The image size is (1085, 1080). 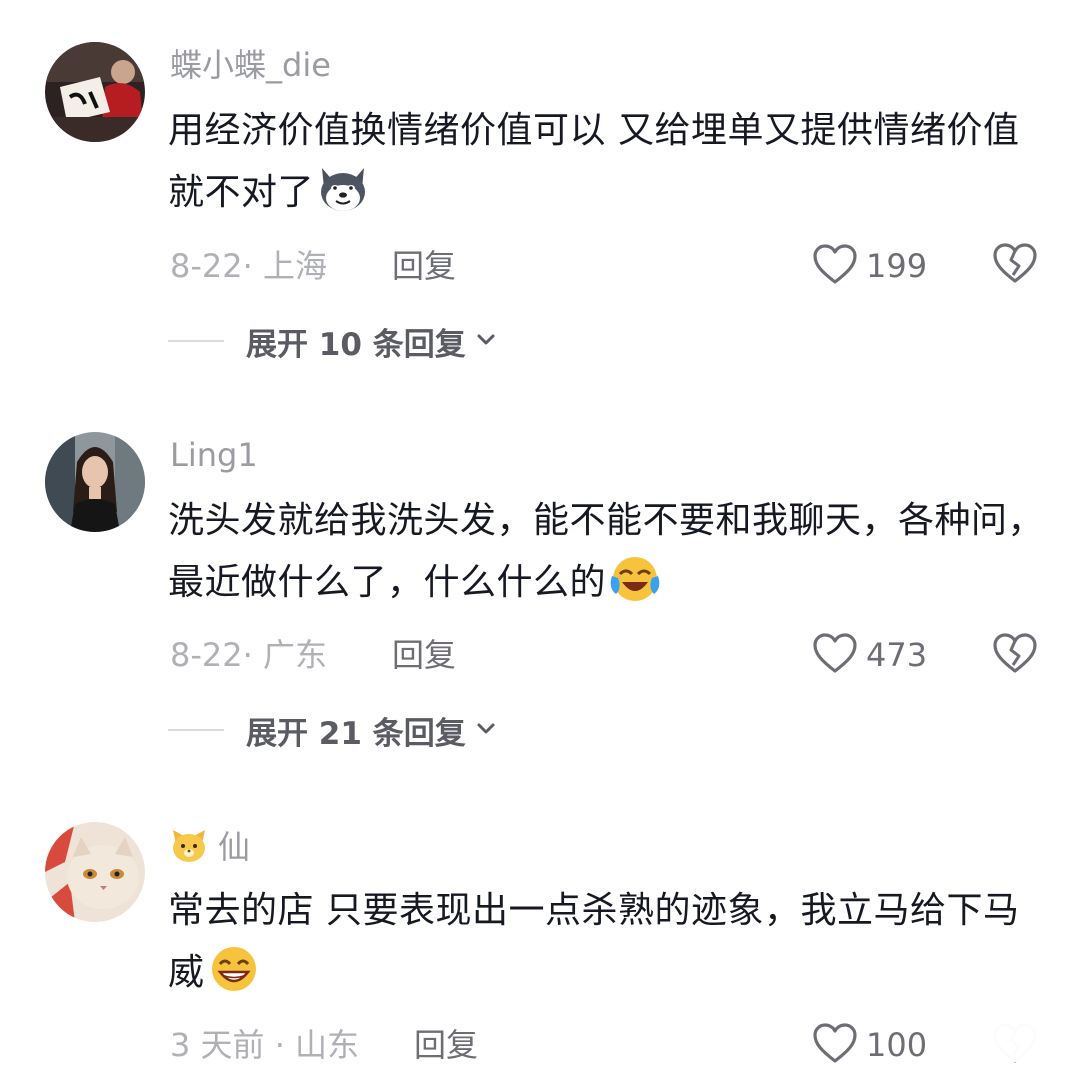 What do you see at coordinates (1007, 1042) in the screenshot?
I see `watermark-overlay` at bounding box center [1007, 1042].